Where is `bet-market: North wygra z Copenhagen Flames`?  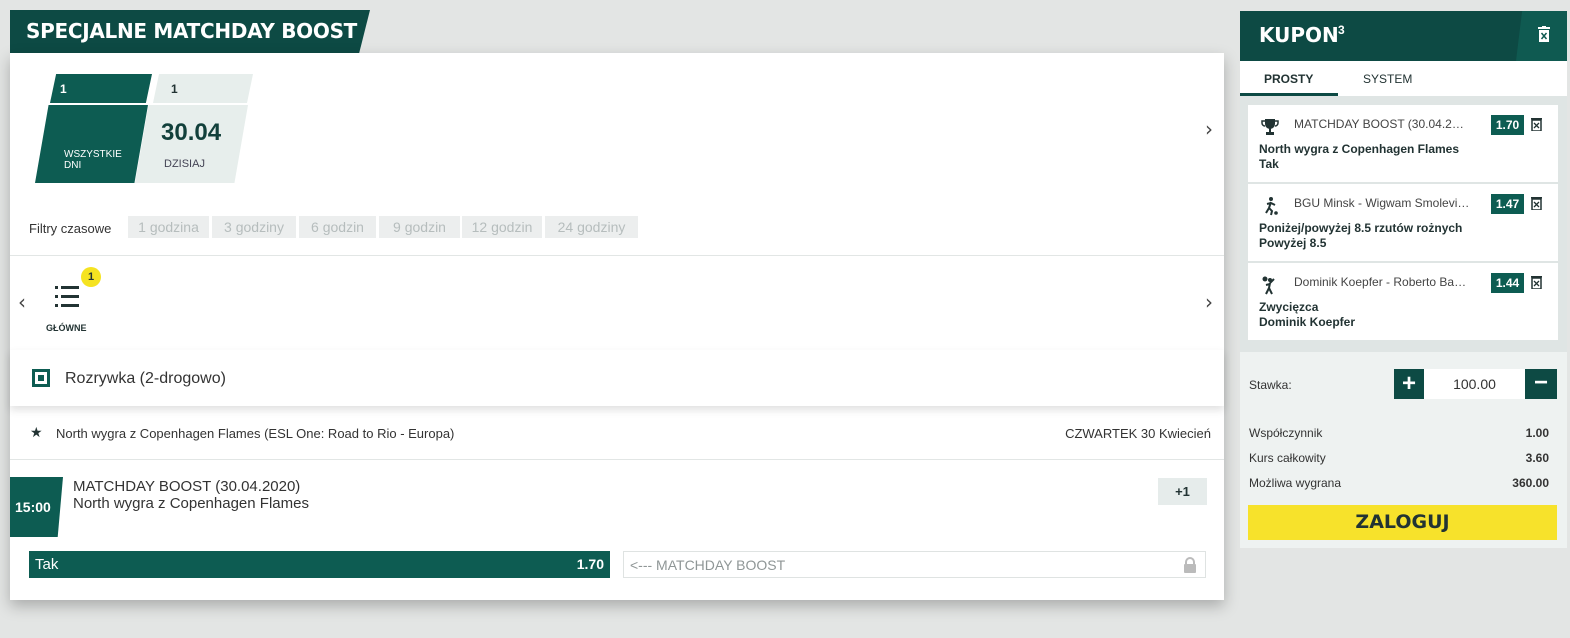 bet-market: North wygra z Copenhagen Flames is located at coordinates (1359, 149).